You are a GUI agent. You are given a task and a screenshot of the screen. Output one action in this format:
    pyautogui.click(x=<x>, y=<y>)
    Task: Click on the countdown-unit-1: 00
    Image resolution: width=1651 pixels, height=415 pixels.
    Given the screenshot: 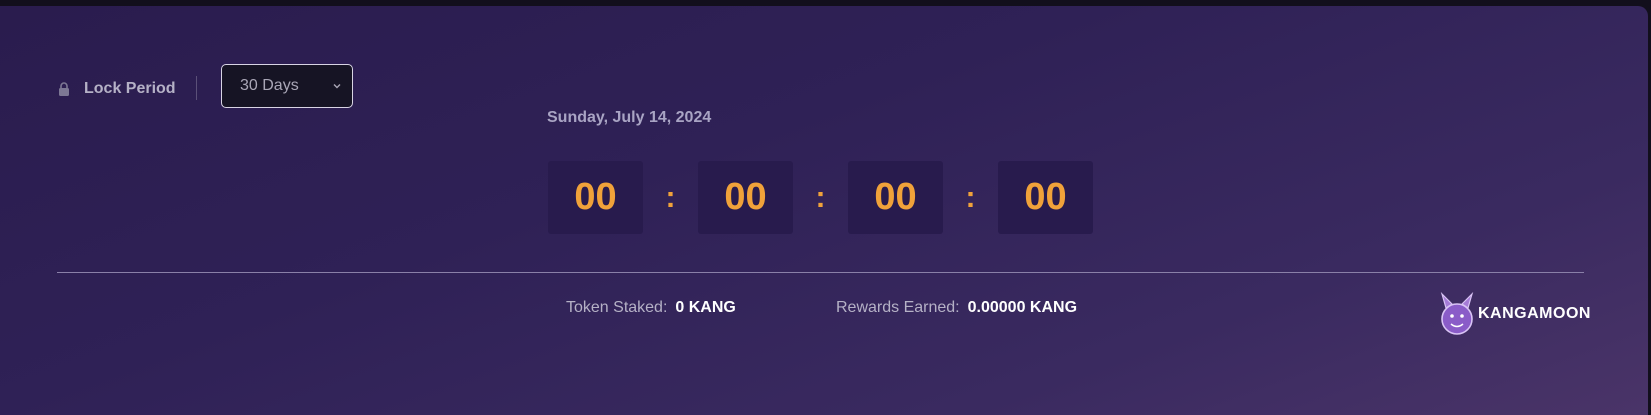 What is the action you would take?
    pyautogui.click(x=595, y=197)
    